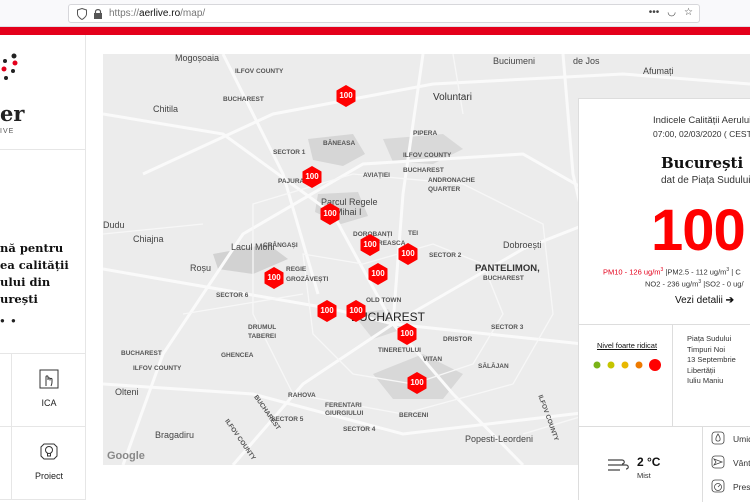  I want to click on nav-grid: ICA Proiect, so click(43, 426).